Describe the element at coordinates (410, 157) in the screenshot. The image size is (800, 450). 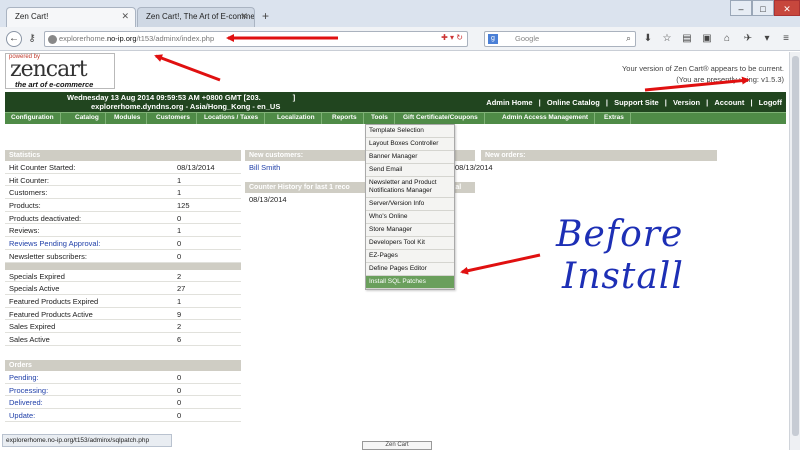
I see `tools-item-banner-manager: Banner Manager` at that location.